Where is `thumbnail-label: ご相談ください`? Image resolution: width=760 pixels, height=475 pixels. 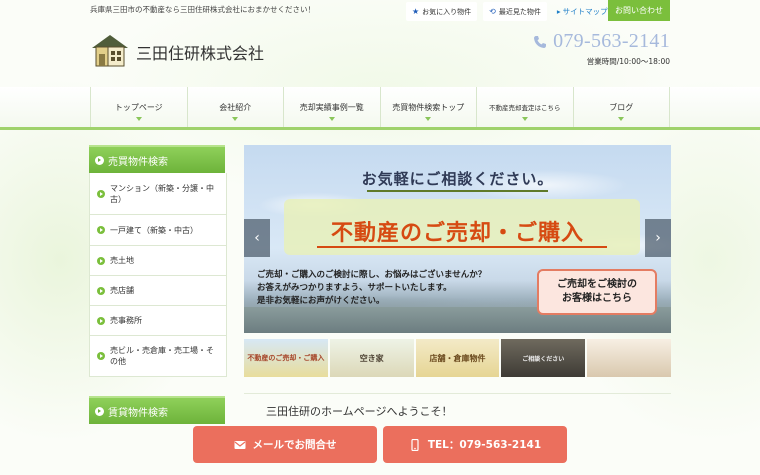
thumbnail-label: ご相談ください is located at coordinates (543, 359).